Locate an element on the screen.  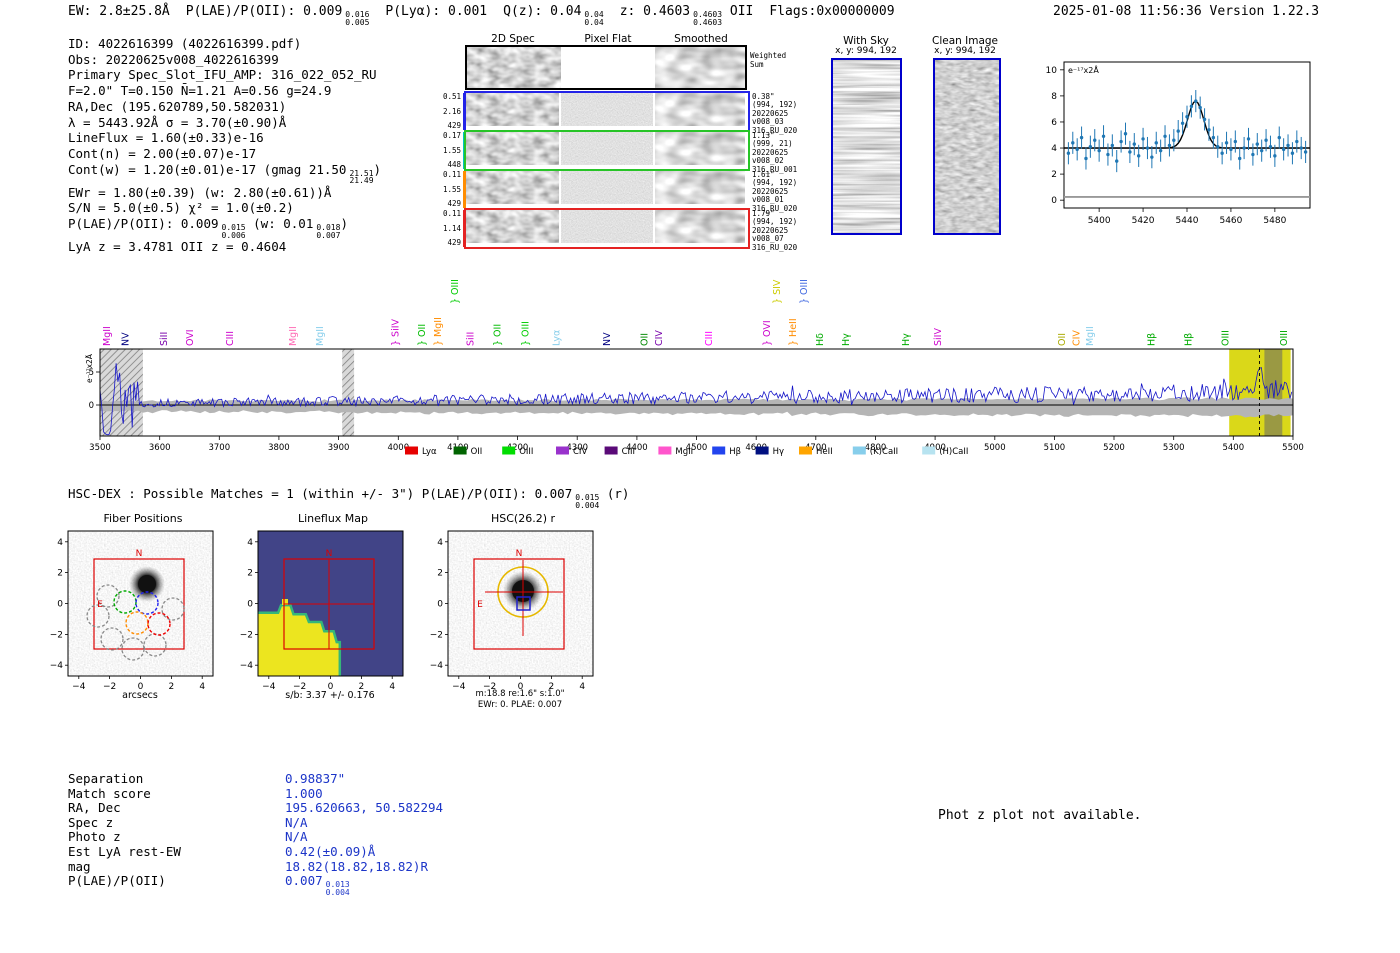
info-sn: S/N = 5.0(±0.5) χ² = 1.0(±0.2) is located at coordinates (181, 208).